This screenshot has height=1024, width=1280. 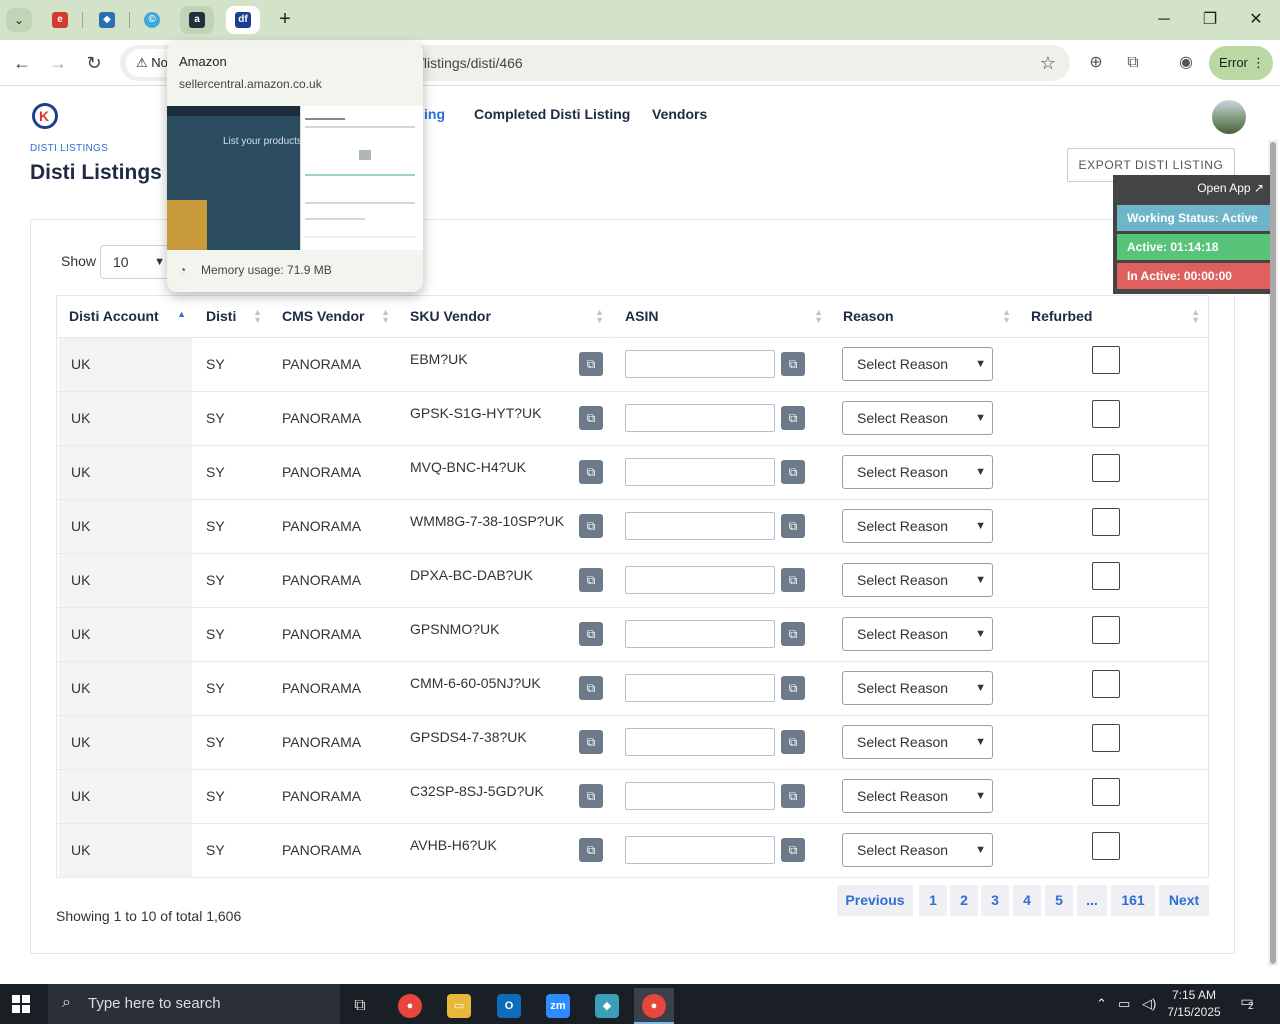 I want to click on nav-disti-listing: ing, so click(x=434, y=114).